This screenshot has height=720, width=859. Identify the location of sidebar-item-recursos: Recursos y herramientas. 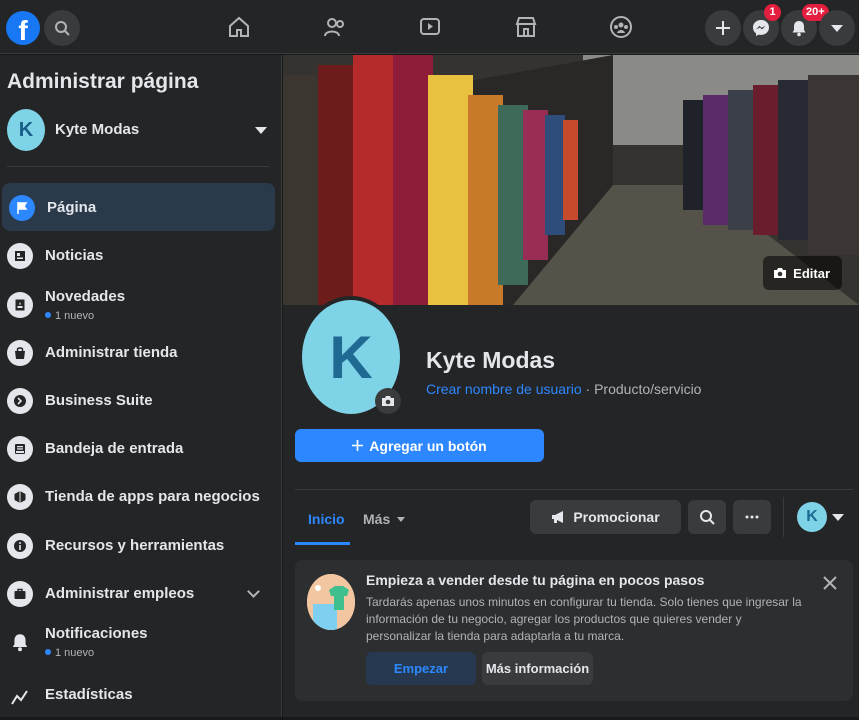
(138, 545).